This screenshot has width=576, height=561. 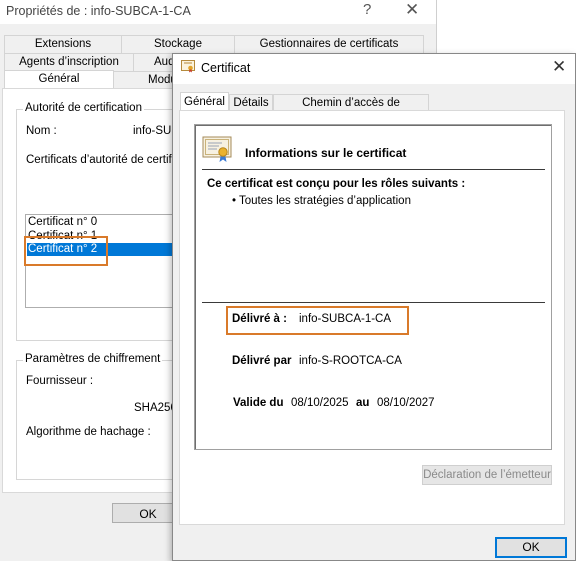 What do you see at coordinates (326, 153) in the screenshot?
I see `info-heading: Informations sur le certificat` at bounding box center [326, 153].